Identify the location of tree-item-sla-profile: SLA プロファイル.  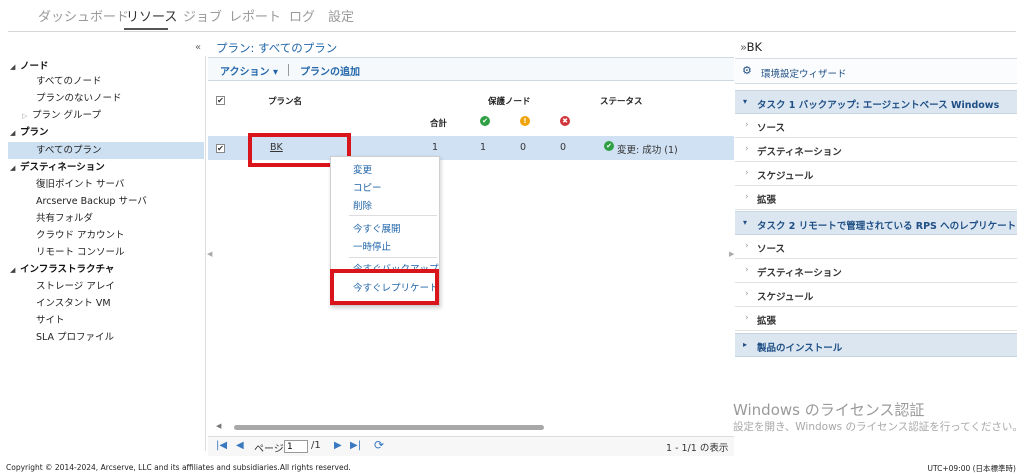
(75, 337).